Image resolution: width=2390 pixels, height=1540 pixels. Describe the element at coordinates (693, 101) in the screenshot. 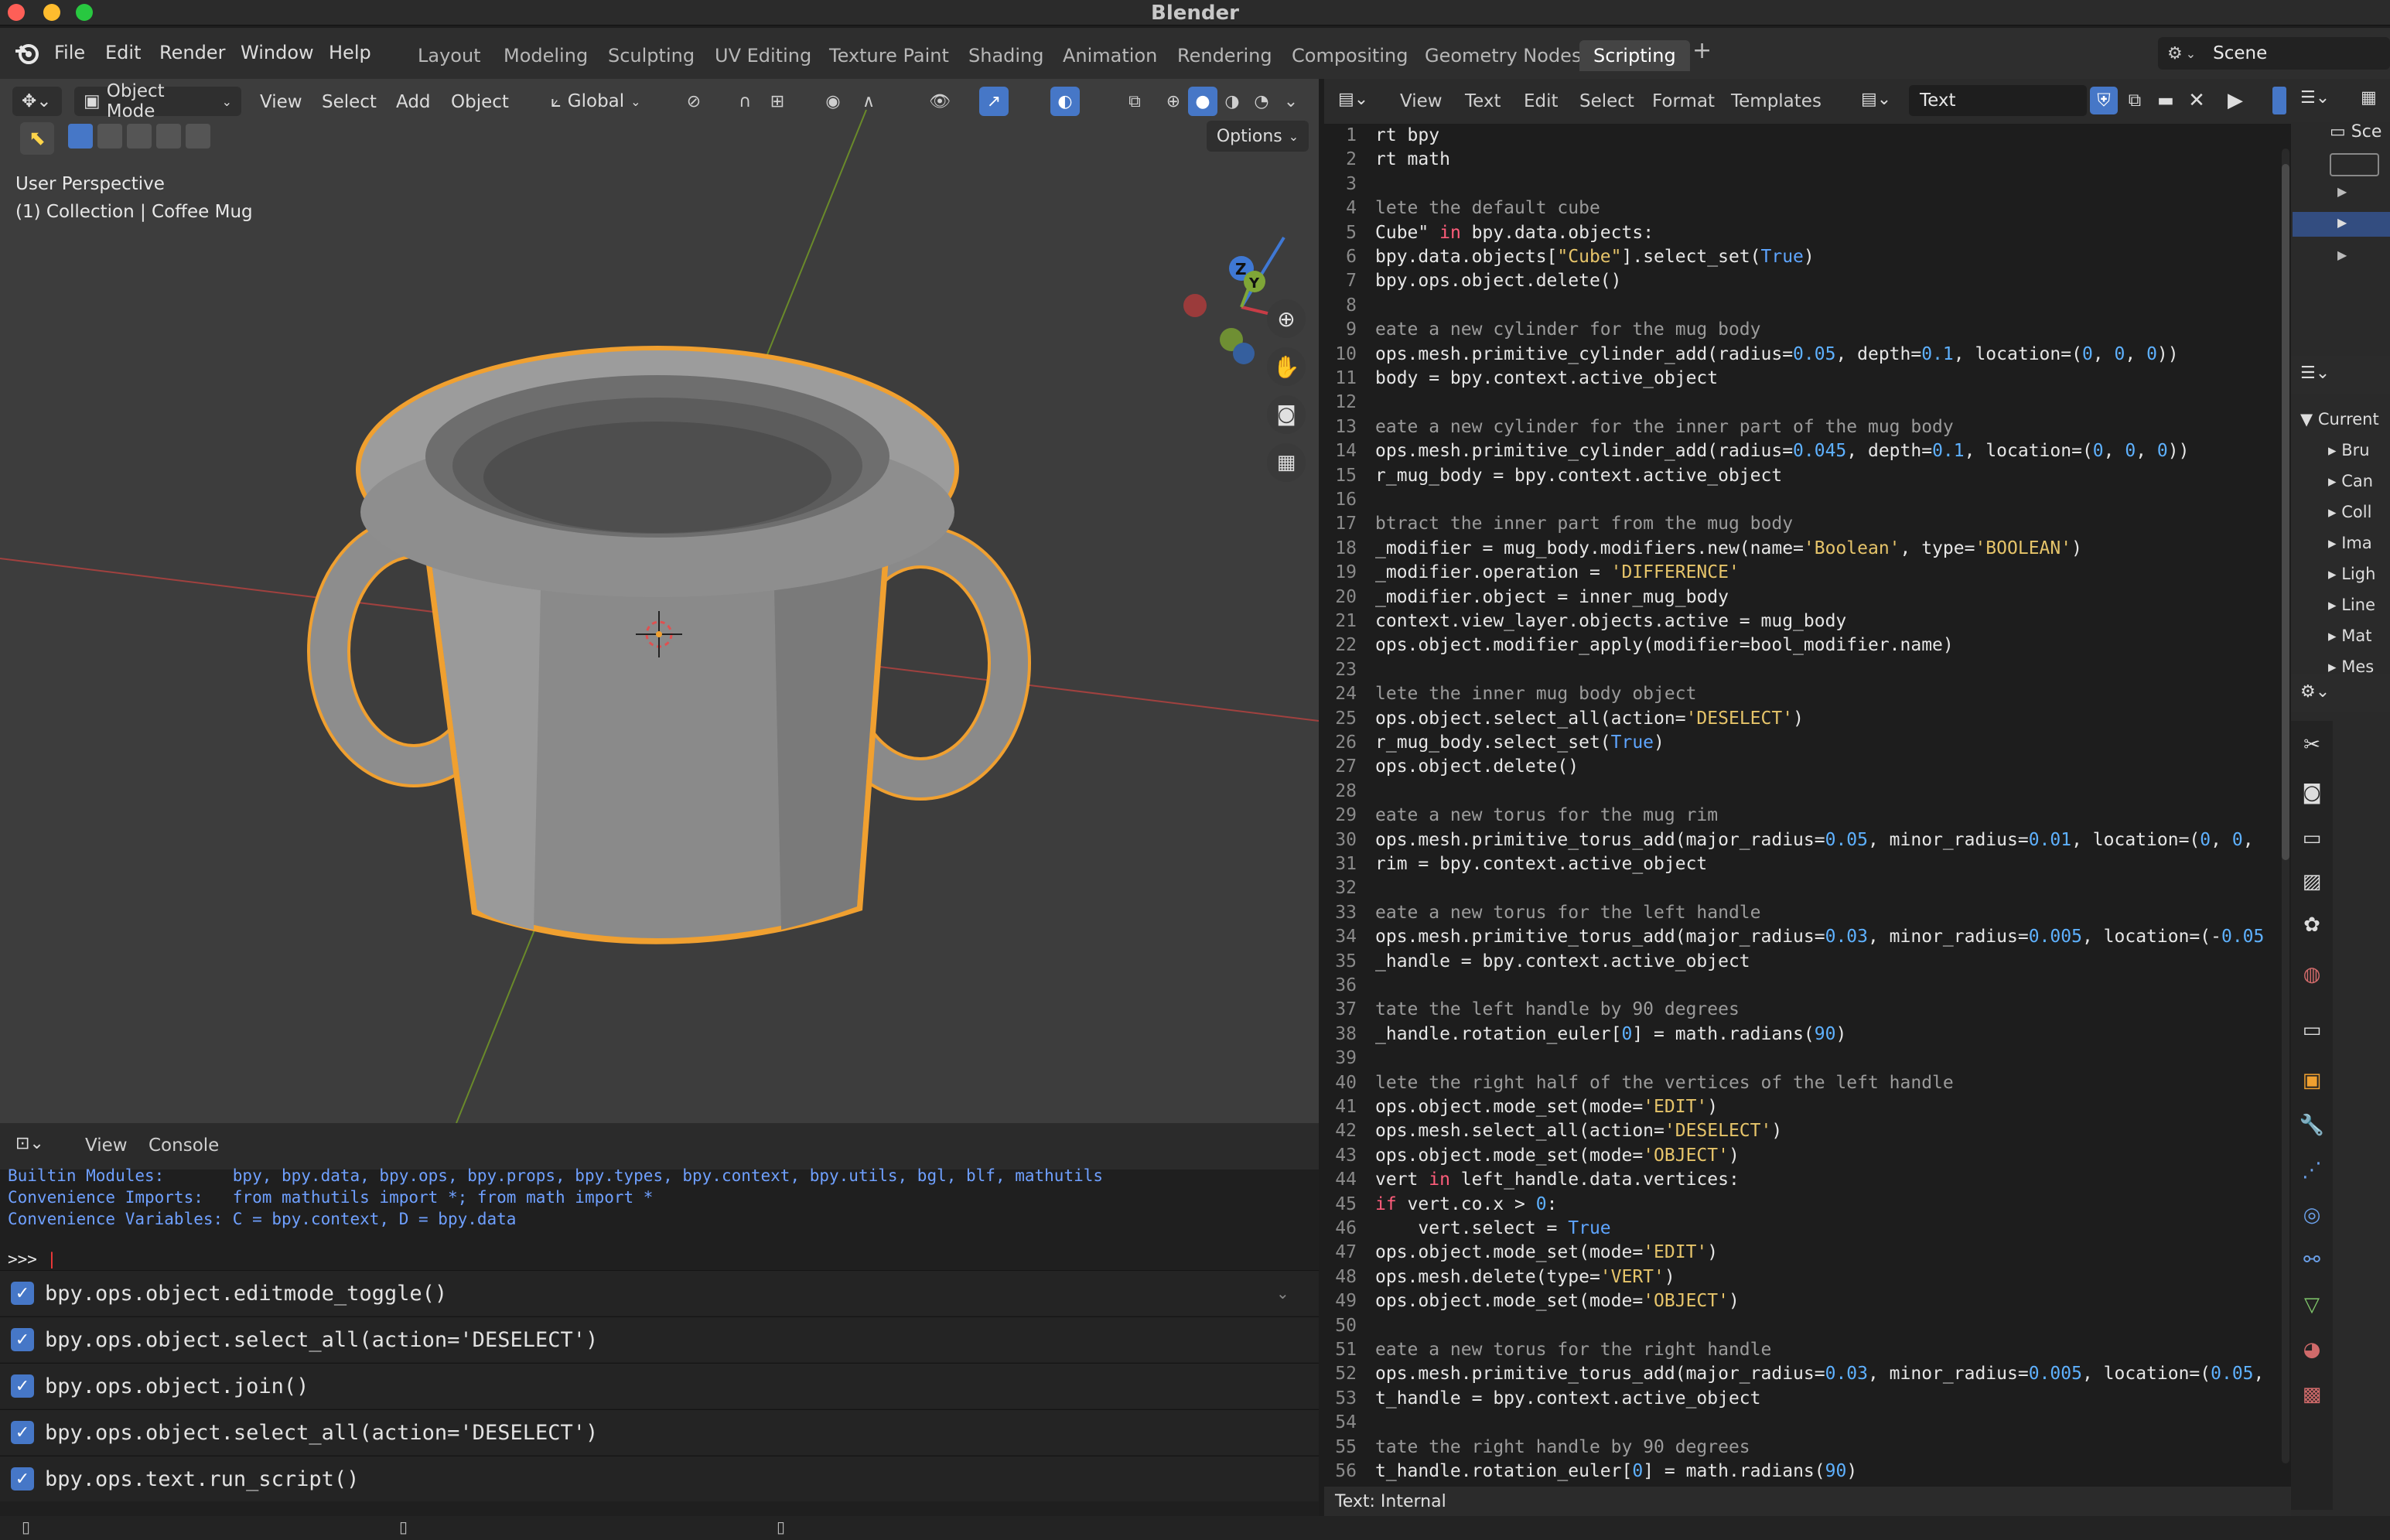

I see `pivot-point-icon: ⊘` at that location.